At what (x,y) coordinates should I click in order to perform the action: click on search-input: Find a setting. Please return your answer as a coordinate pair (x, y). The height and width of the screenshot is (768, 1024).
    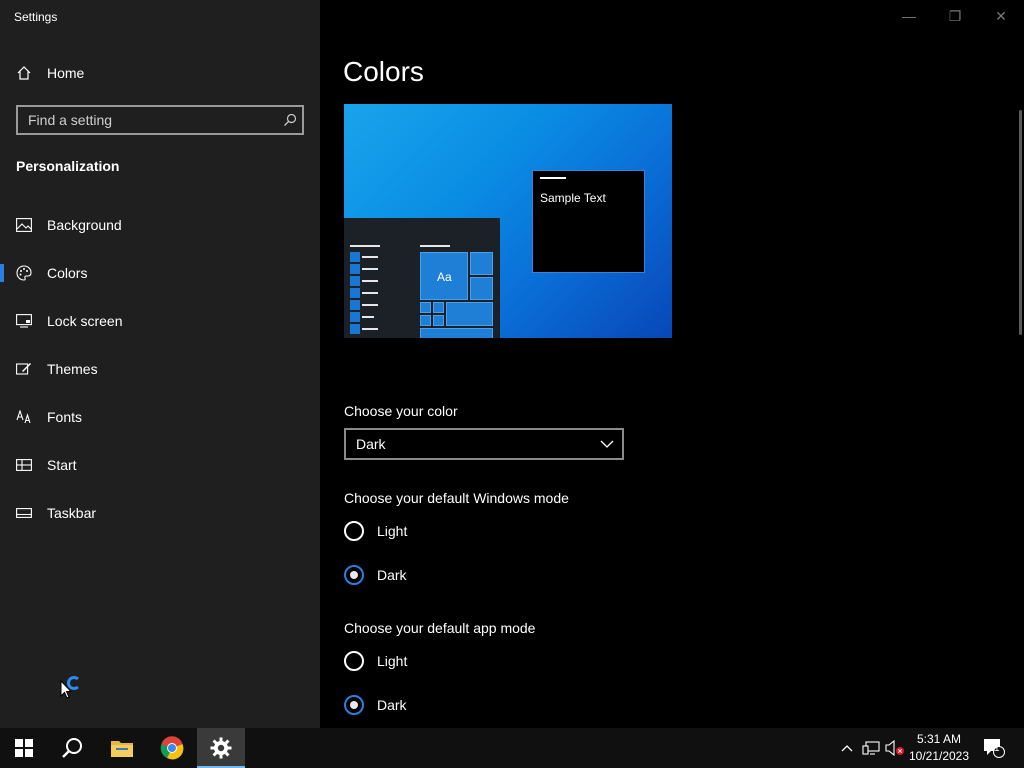
    Looking at the image, I should click on (148, 120).